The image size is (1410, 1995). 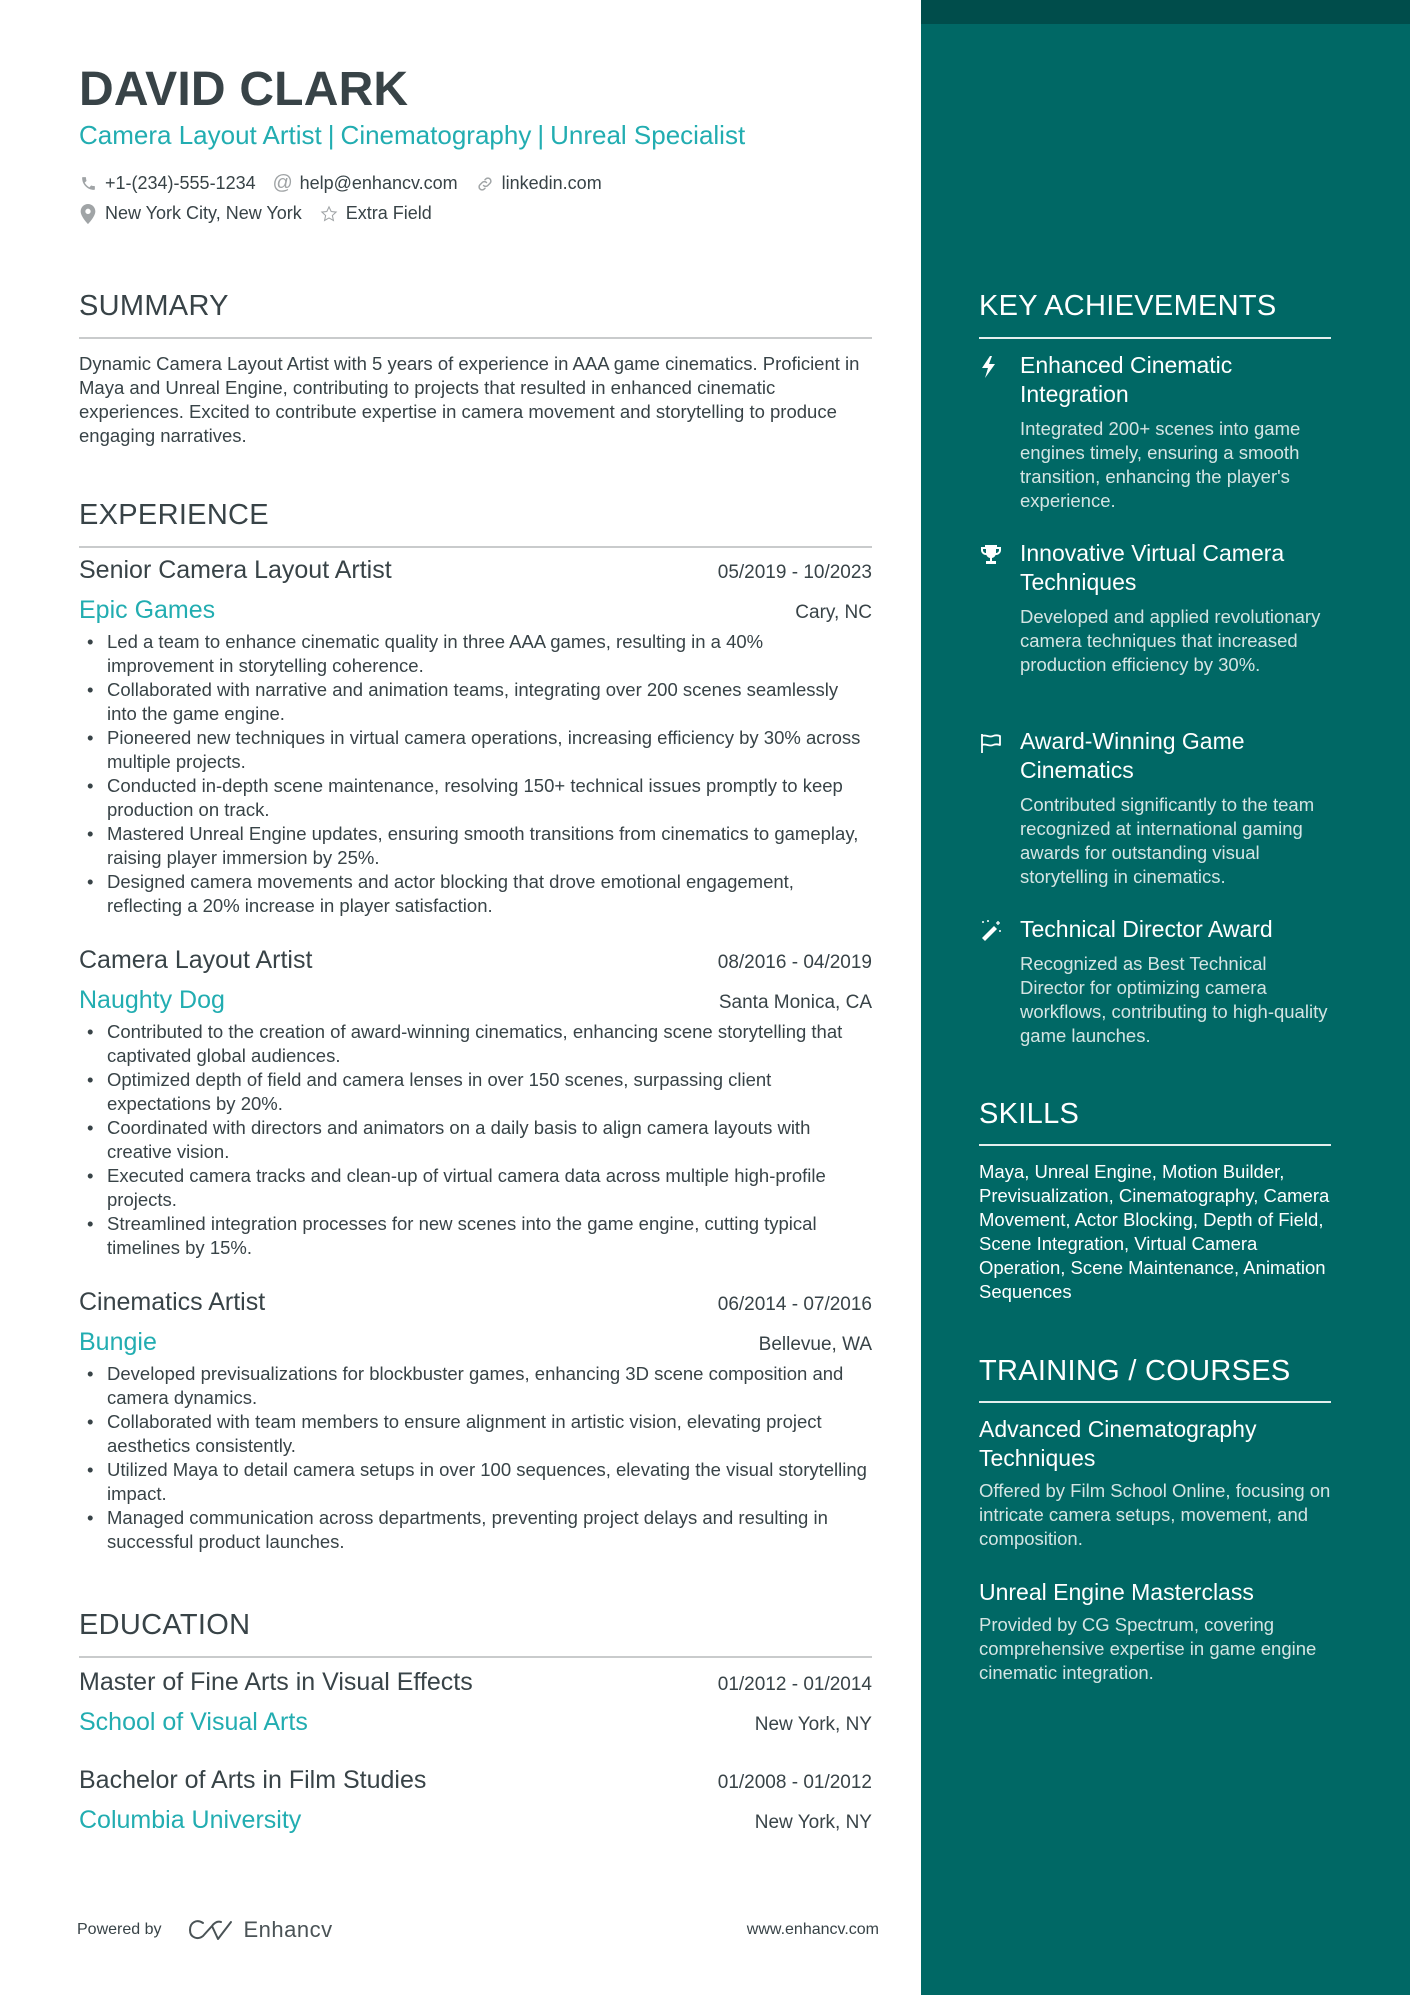 What do you see at coordinates (1155, 338) in the screenshot?
I see `achievements-divider` at bounding box center [1155, 338].